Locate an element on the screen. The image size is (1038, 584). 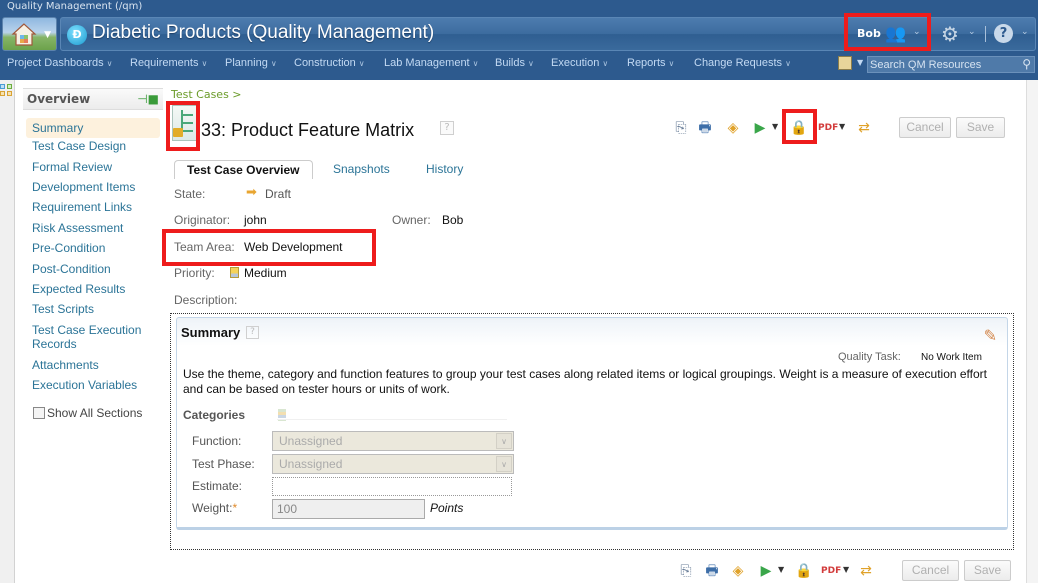
weight-input: 100 is located at coordinates (348, 509).